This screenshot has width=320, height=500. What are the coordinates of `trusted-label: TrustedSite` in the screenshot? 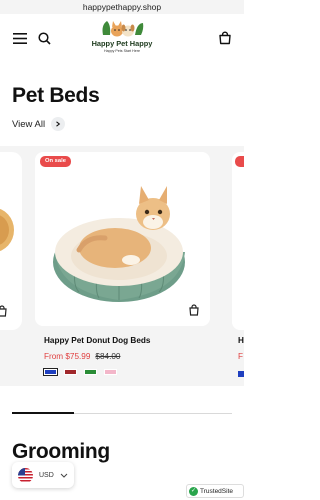 It's located at (216, 491).